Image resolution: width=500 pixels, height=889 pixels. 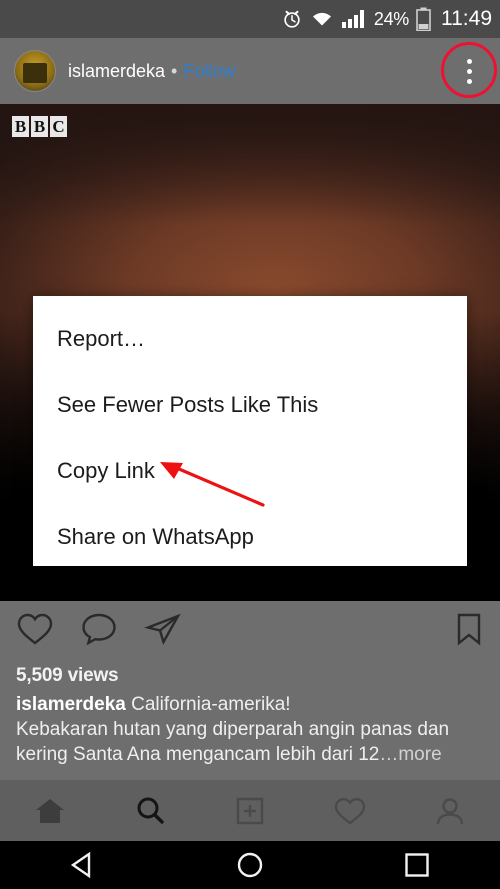 I want to click on profile-person-icon, so click(x=450, y=811).